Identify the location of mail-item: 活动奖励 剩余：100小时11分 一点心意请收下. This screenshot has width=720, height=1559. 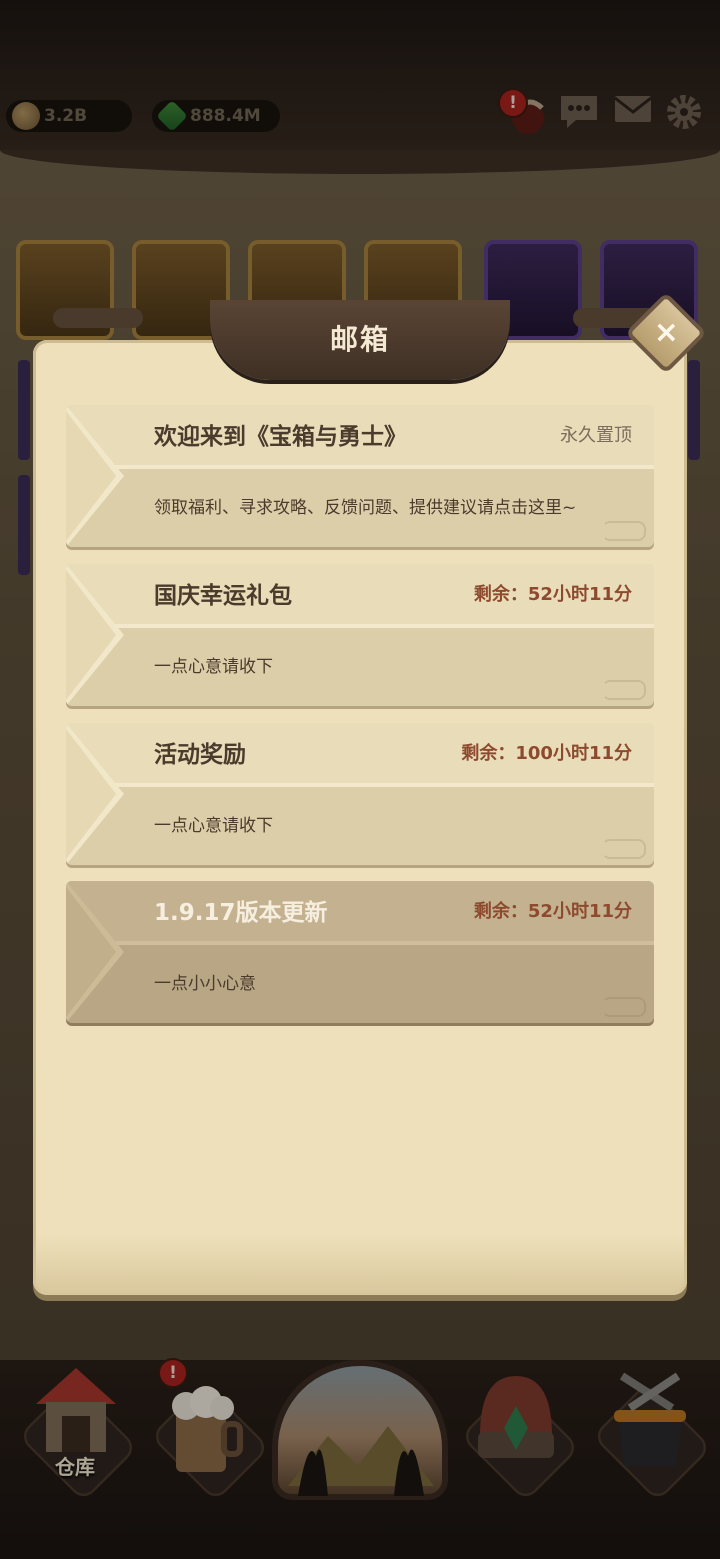
(360, 794).